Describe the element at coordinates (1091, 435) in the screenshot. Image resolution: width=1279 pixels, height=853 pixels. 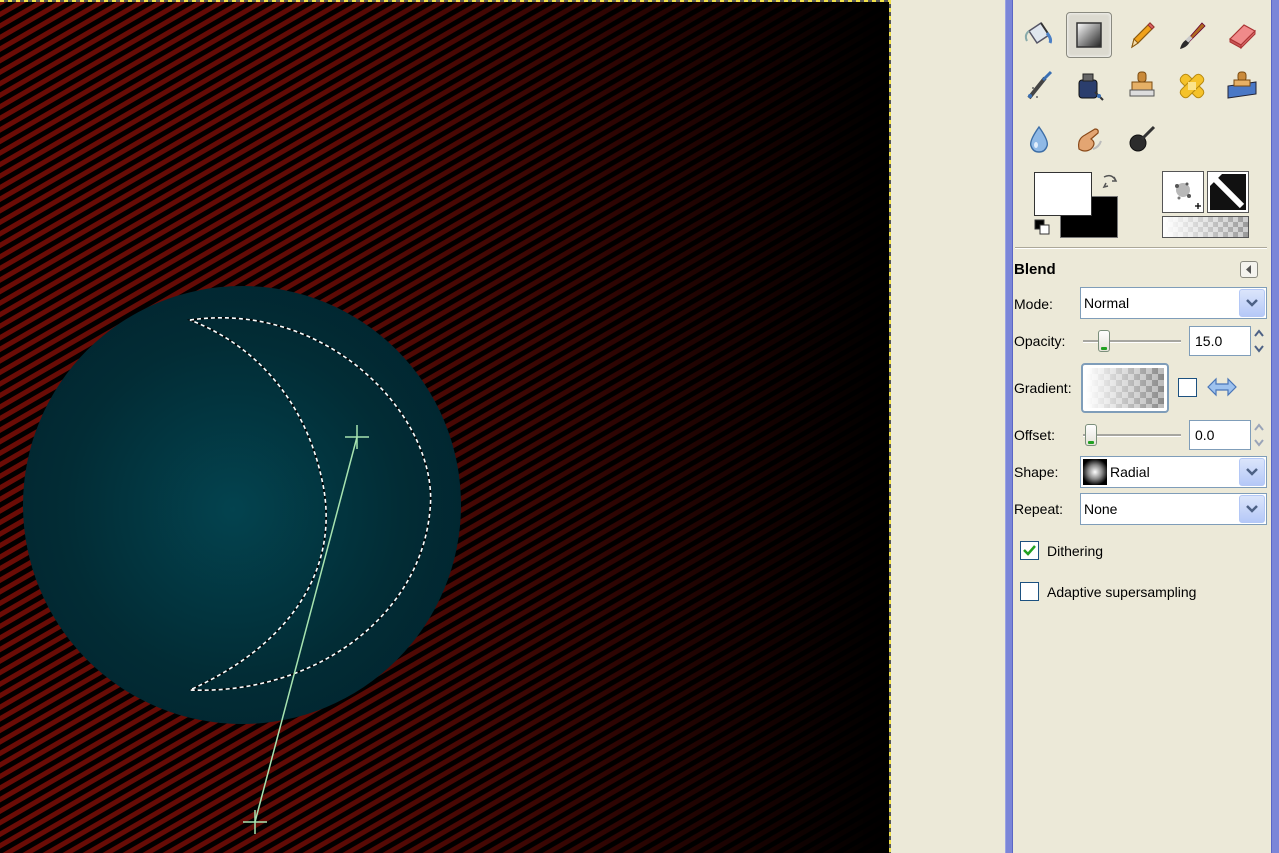
I see `offset-slider-thumb` at that location.